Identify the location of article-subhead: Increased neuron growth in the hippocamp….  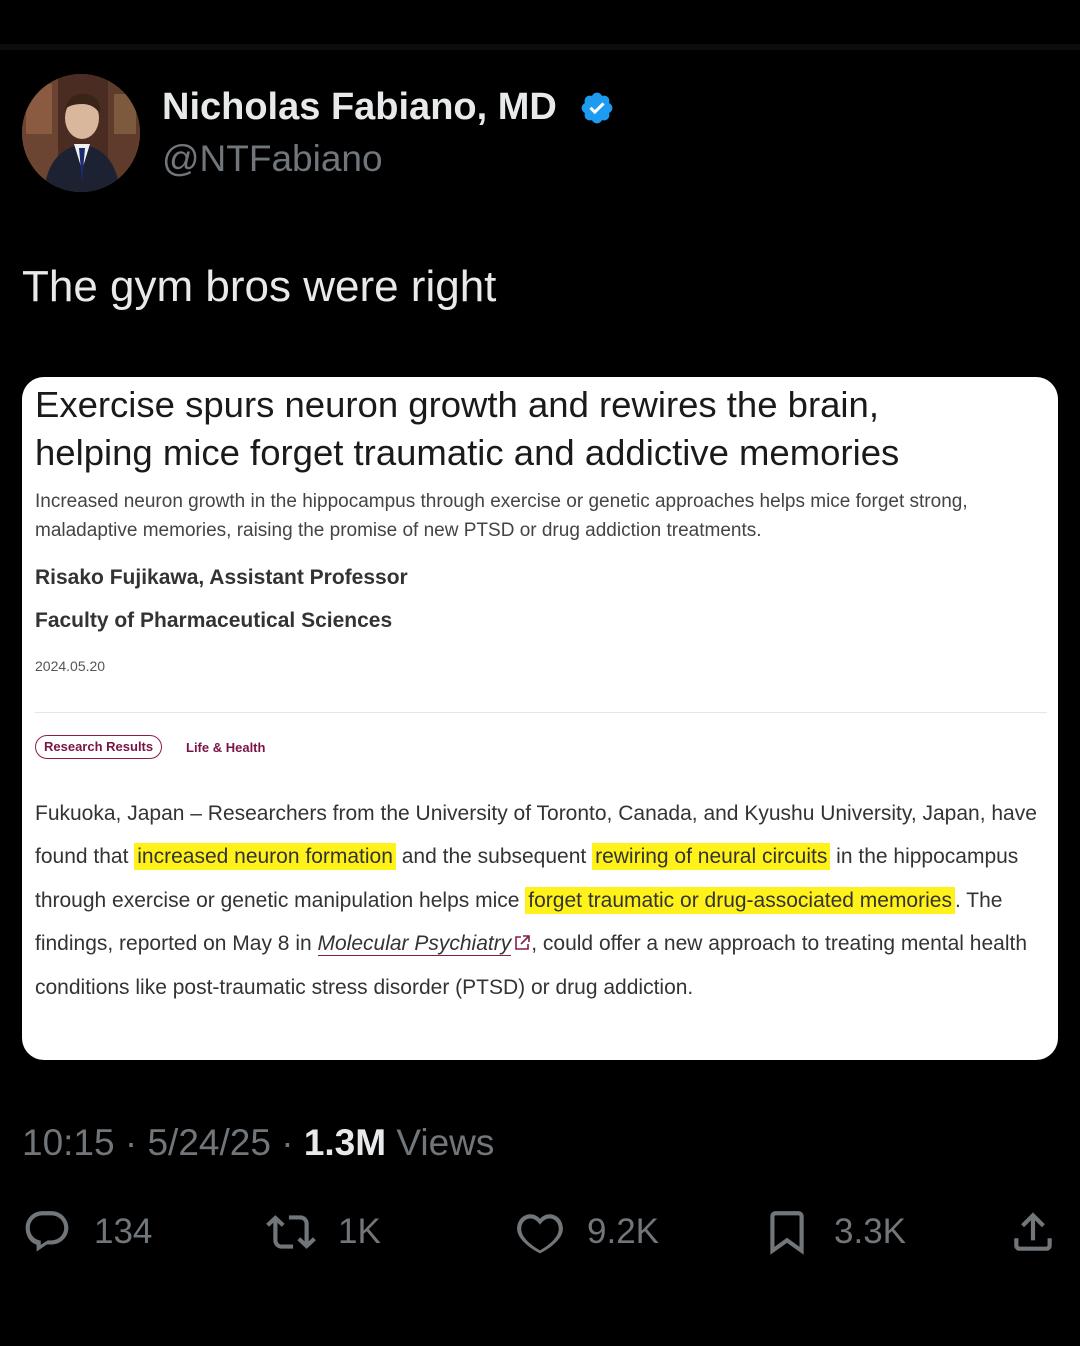
(501, 516).